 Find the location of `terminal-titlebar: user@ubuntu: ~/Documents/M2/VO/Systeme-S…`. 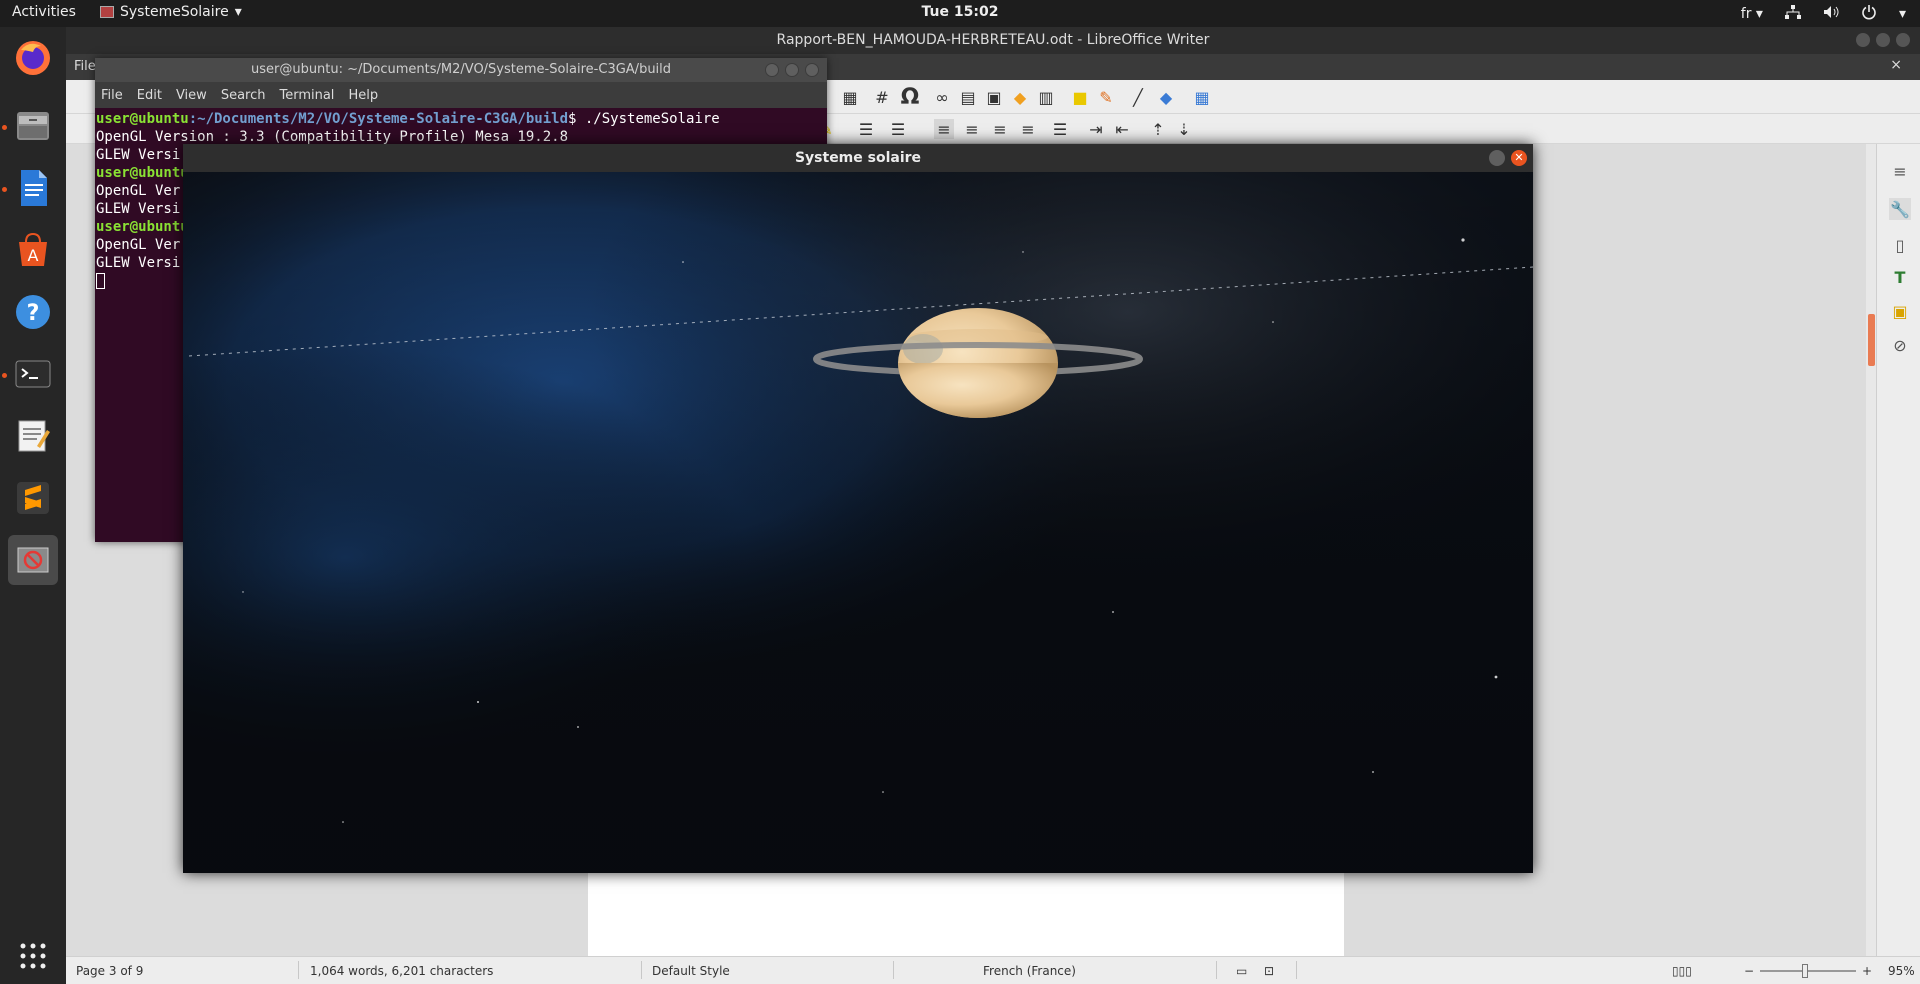

terminal-titlebar: user@ubuntu: ~/Documents/M2/VO/Systeme-S… is located at coordinates (461, 70).